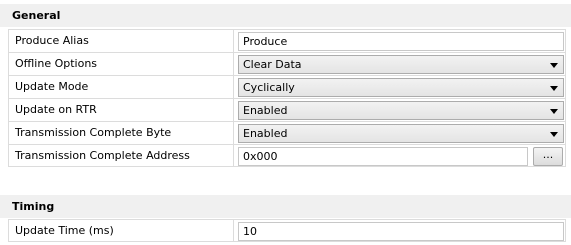  What do you see at coordinates (285, 206) in the screenshot?
I see `section-header-timing: Timing` at bounding box center [285, 206].